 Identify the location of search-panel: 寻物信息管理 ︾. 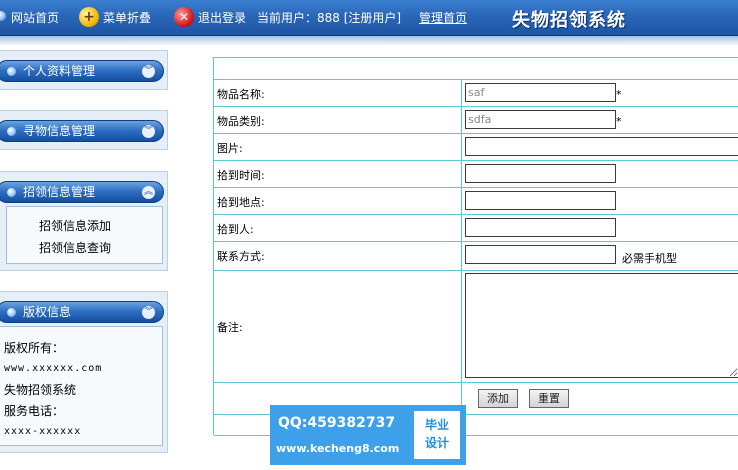
(84, 130).